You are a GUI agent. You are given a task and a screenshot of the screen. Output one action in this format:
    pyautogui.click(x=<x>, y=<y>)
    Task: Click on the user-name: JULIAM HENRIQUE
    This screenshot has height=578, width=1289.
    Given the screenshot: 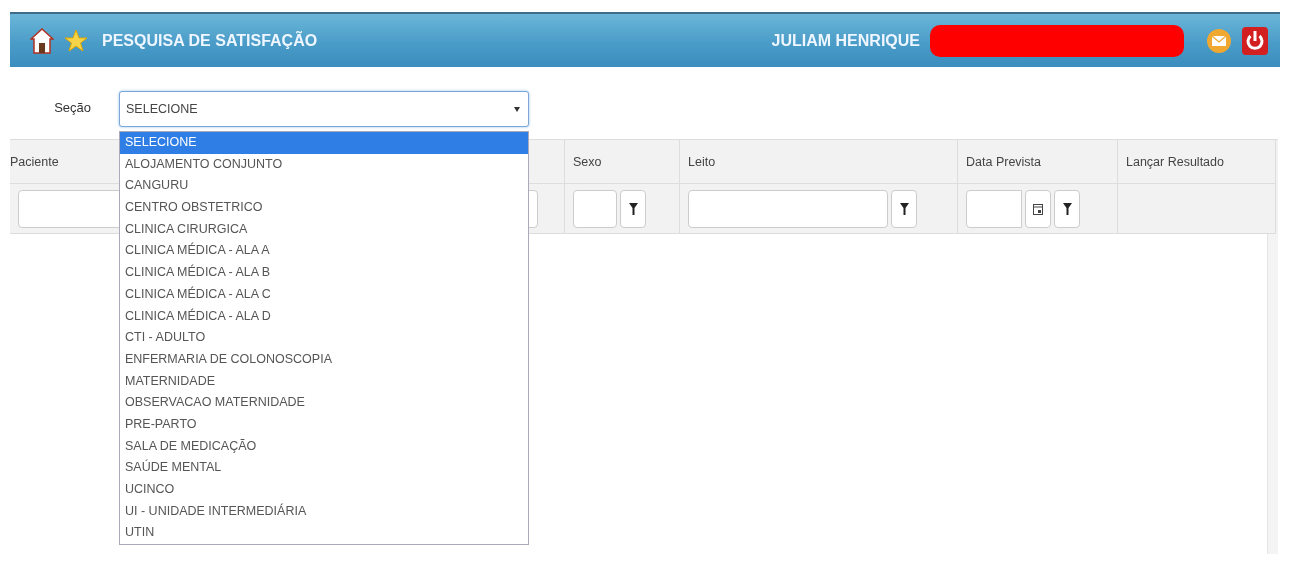 What is the action you would take?
    pyautogui.click(x=845, y=40)
    